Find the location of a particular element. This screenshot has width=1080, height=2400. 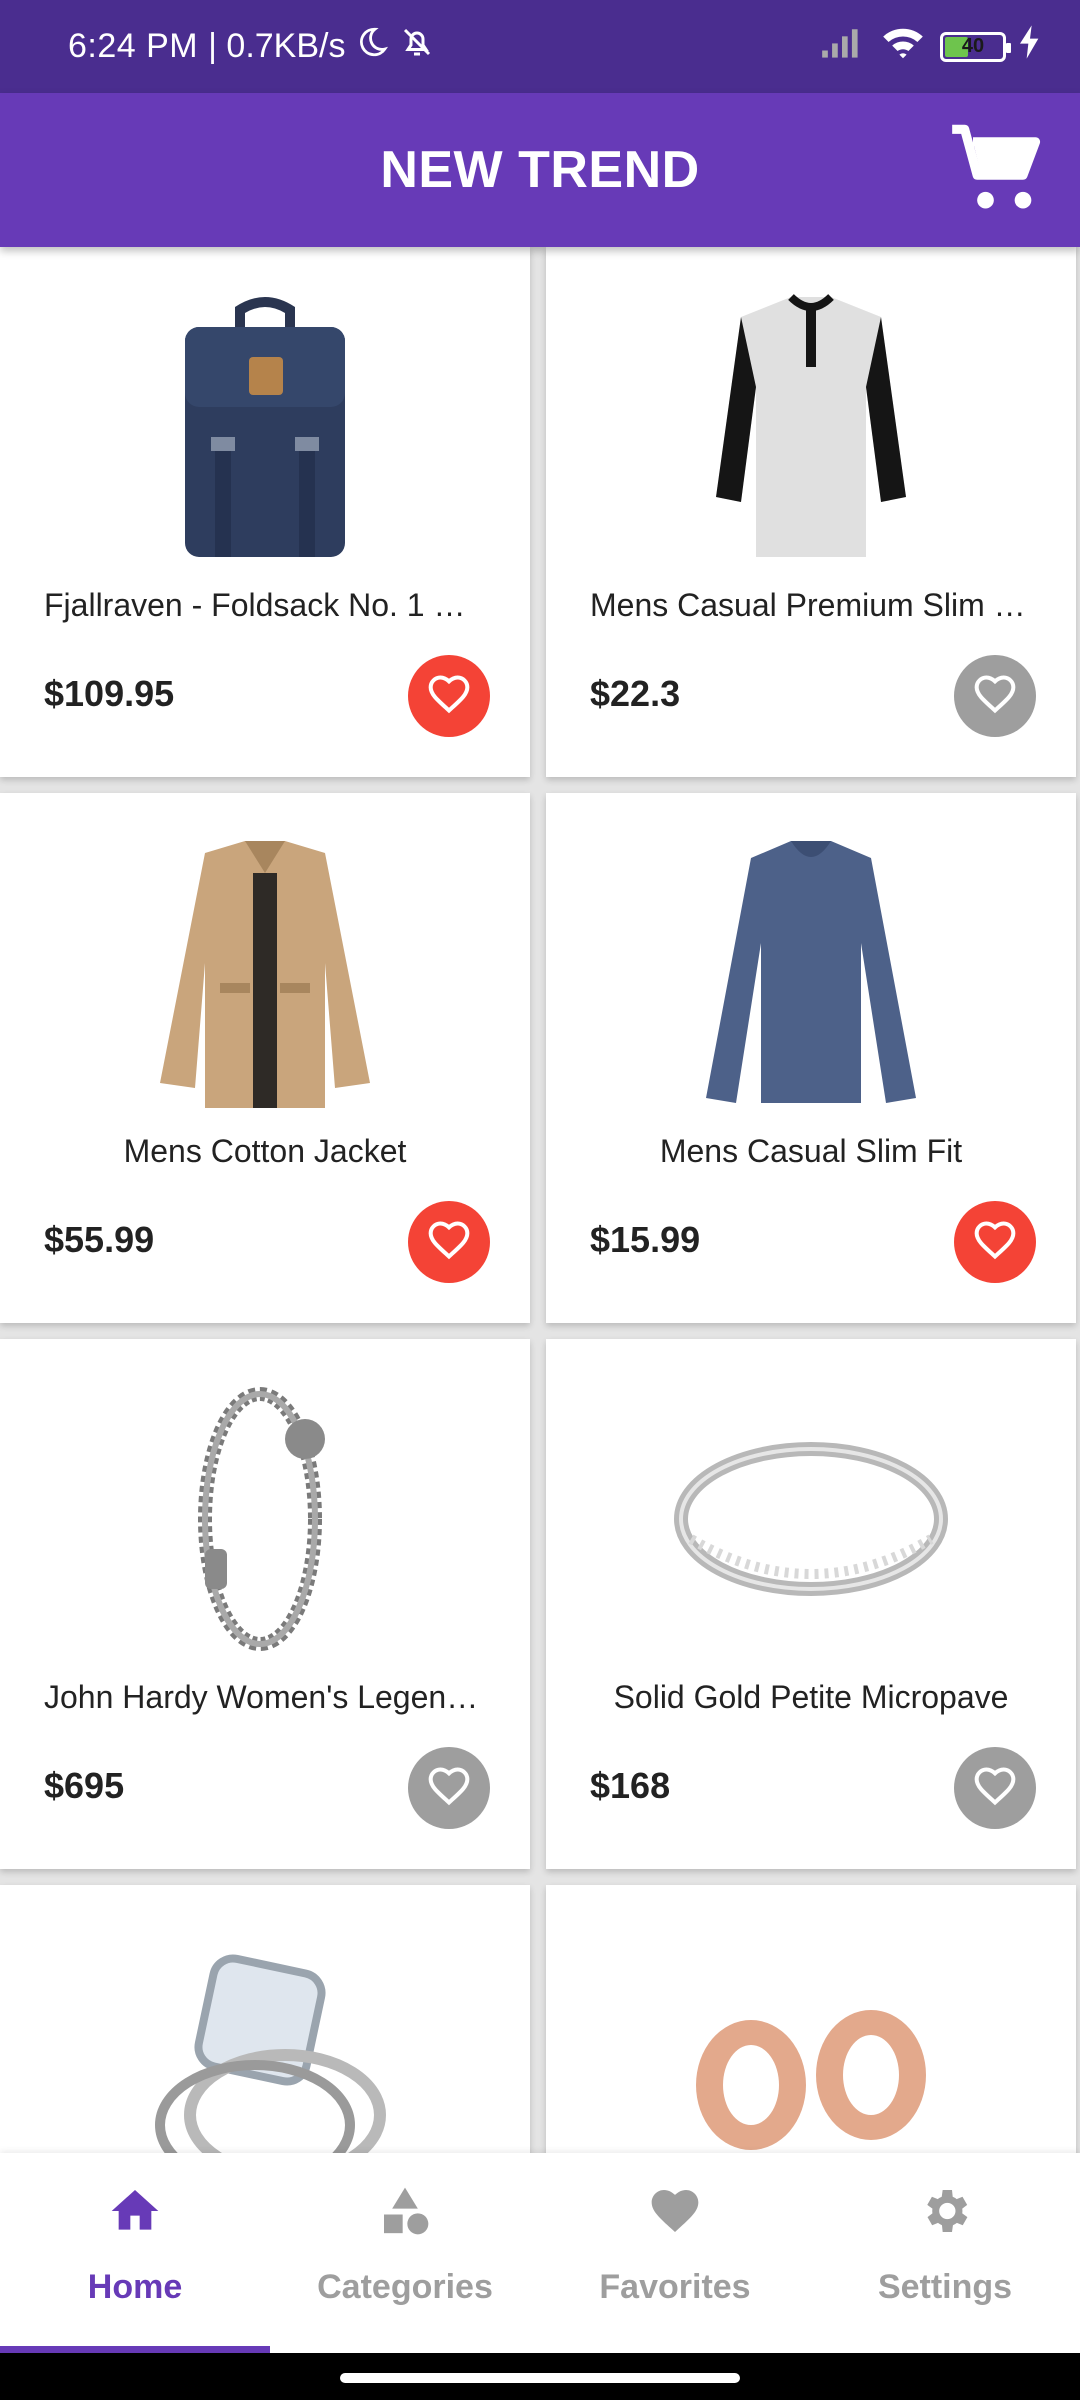

product-card: Solid Gold Petite Micropave $168 is located at coordinates (811, 1604).